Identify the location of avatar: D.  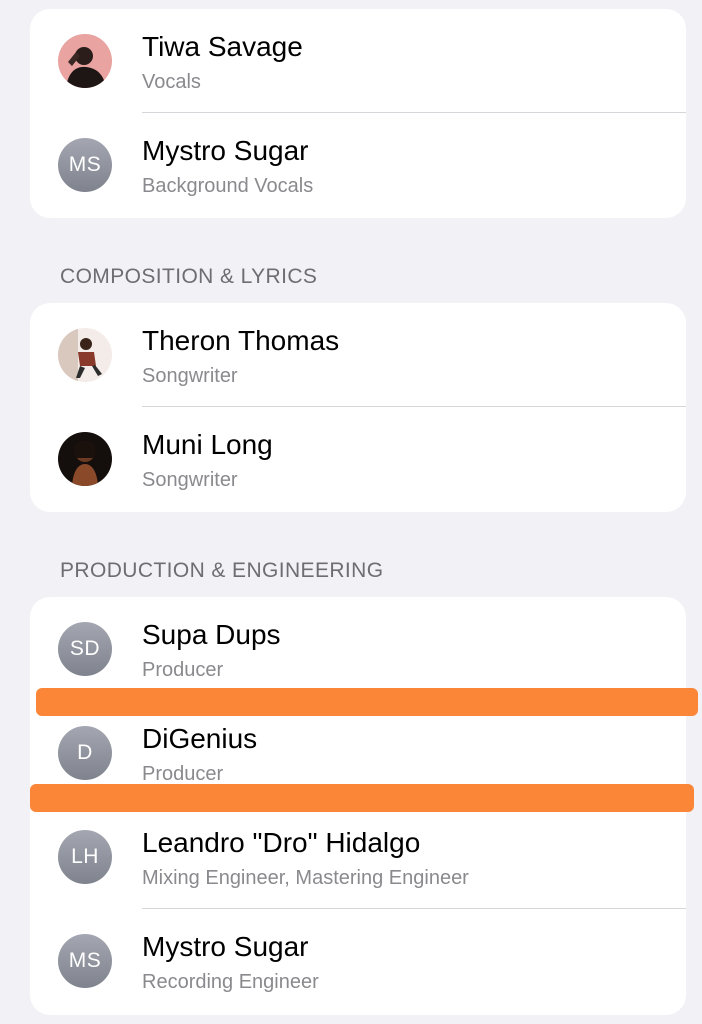
(85, 753).